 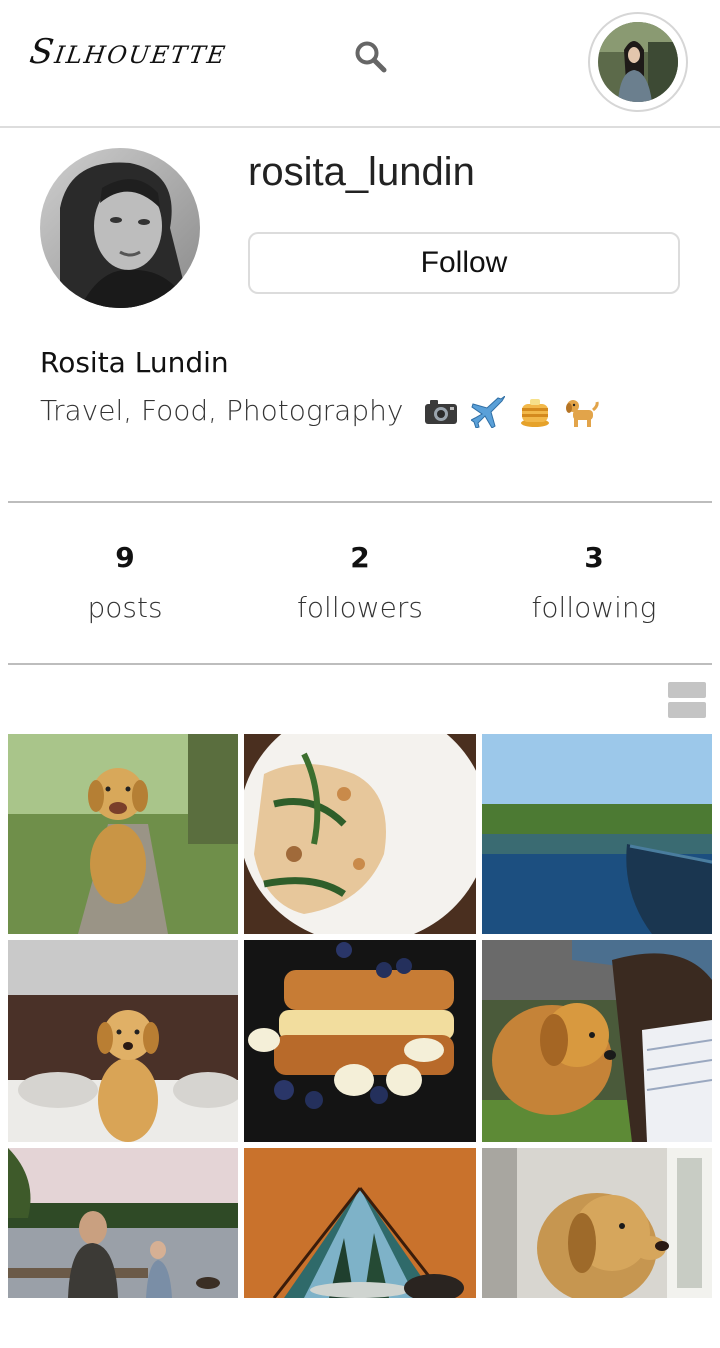 I want to click on camera-icon, so click(x=441, y=412).